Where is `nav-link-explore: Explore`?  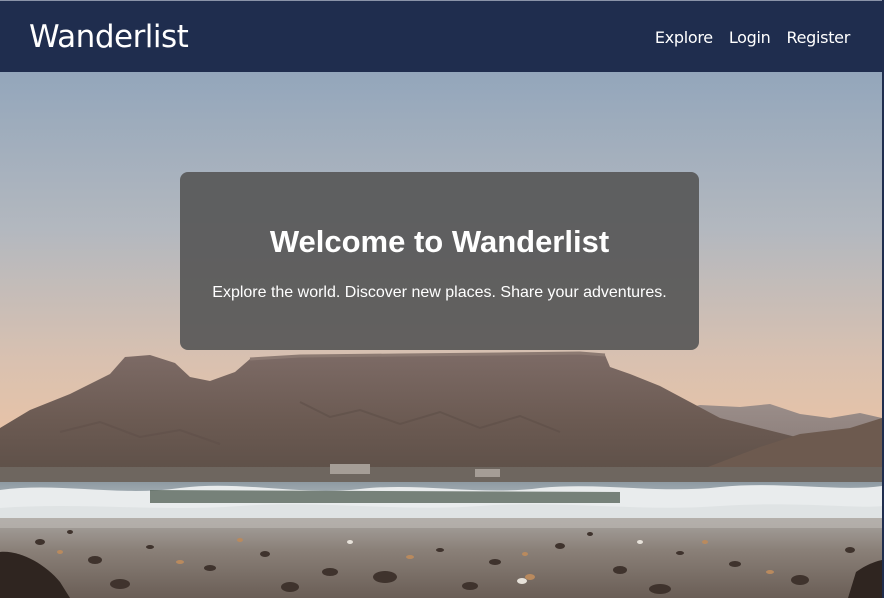
nav-link-explore: Explore is located at coordinates (684, 38).